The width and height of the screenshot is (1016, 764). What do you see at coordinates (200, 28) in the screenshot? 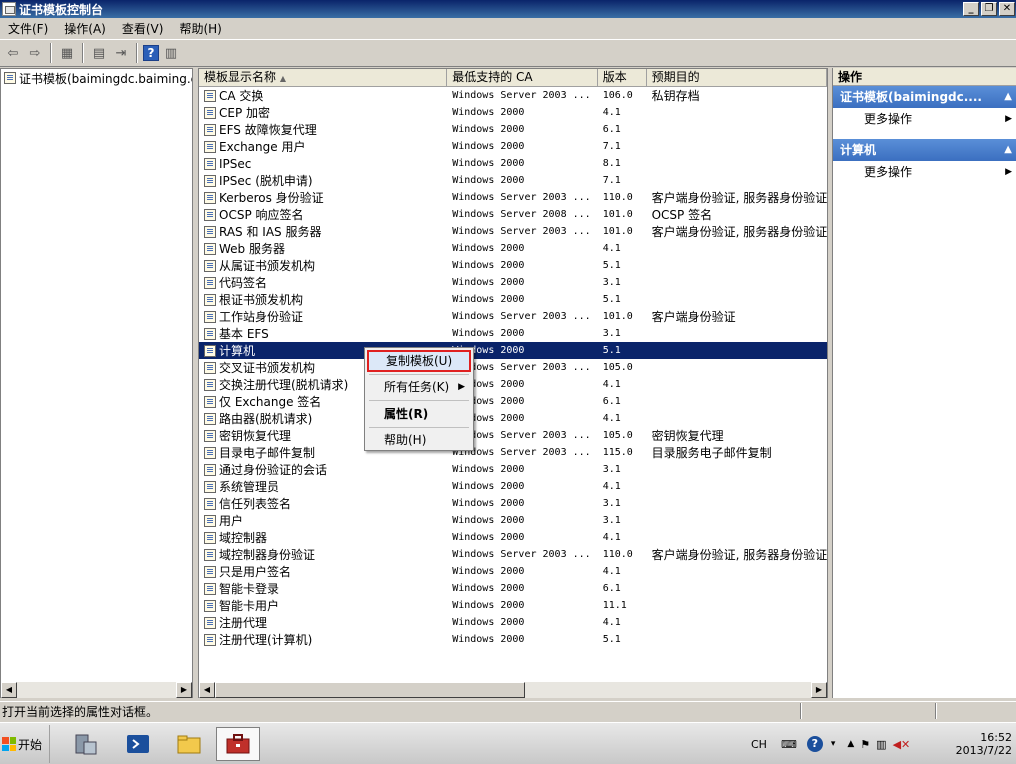
I see `menu-help: 帮助(H)` at bounding box center [200, 28].